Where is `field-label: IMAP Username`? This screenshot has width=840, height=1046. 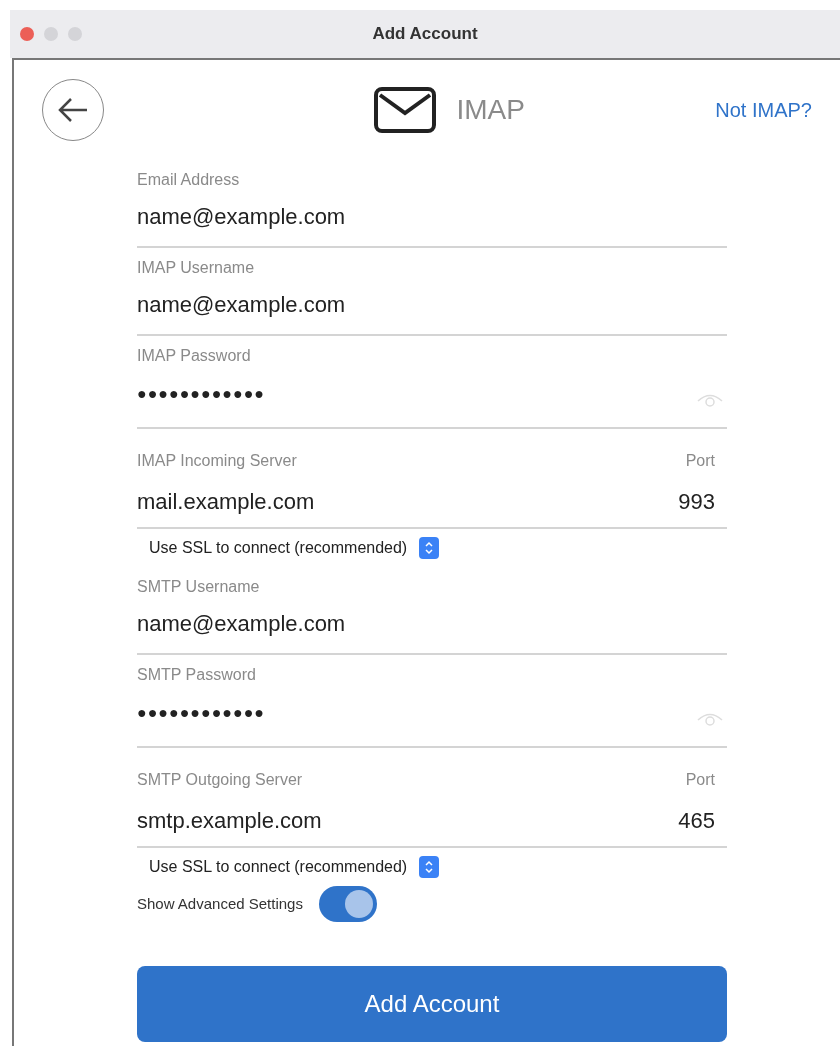 field-label: IMAP Username is located at coordinates (196, 268).